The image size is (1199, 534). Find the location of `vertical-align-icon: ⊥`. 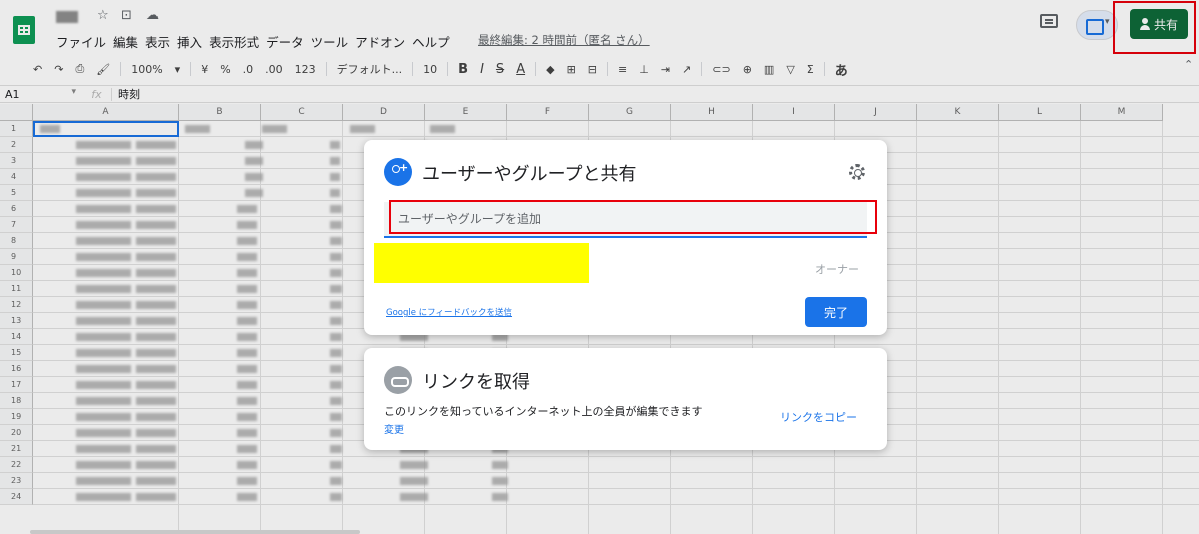

vertical-align-icon: ⊥ is located at coordinates (644, 69).